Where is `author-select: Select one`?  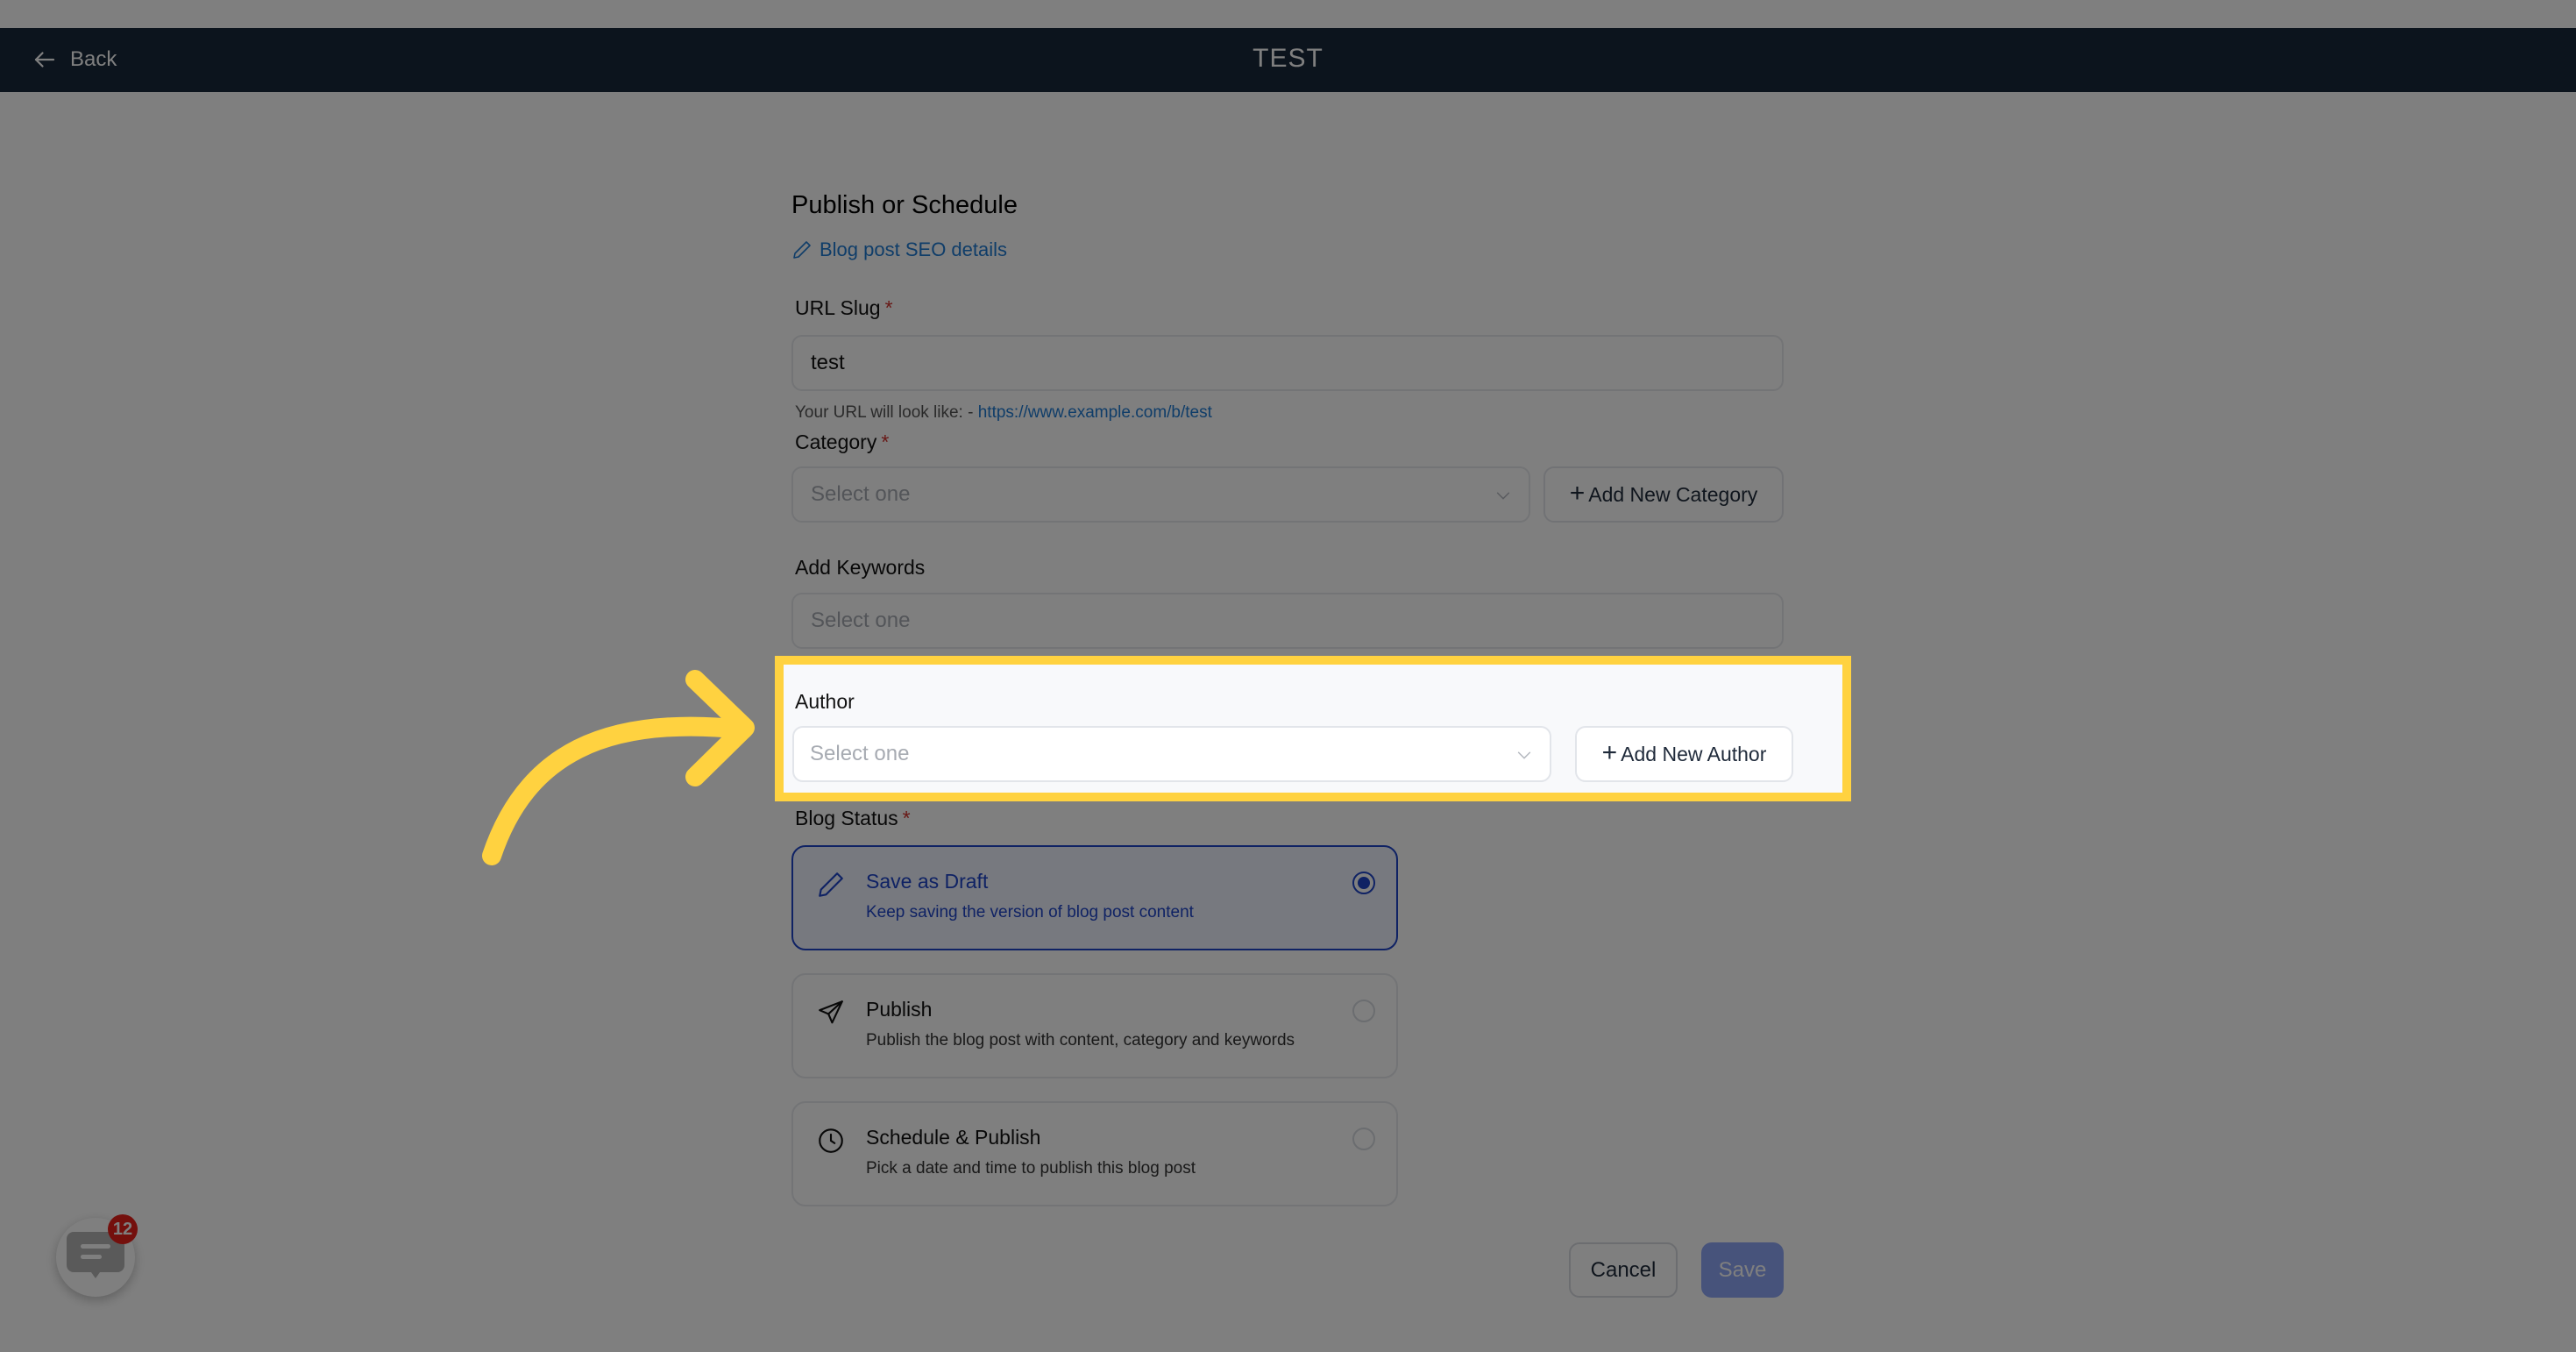 author-select: Select one is located at coordinates (1171, 754).